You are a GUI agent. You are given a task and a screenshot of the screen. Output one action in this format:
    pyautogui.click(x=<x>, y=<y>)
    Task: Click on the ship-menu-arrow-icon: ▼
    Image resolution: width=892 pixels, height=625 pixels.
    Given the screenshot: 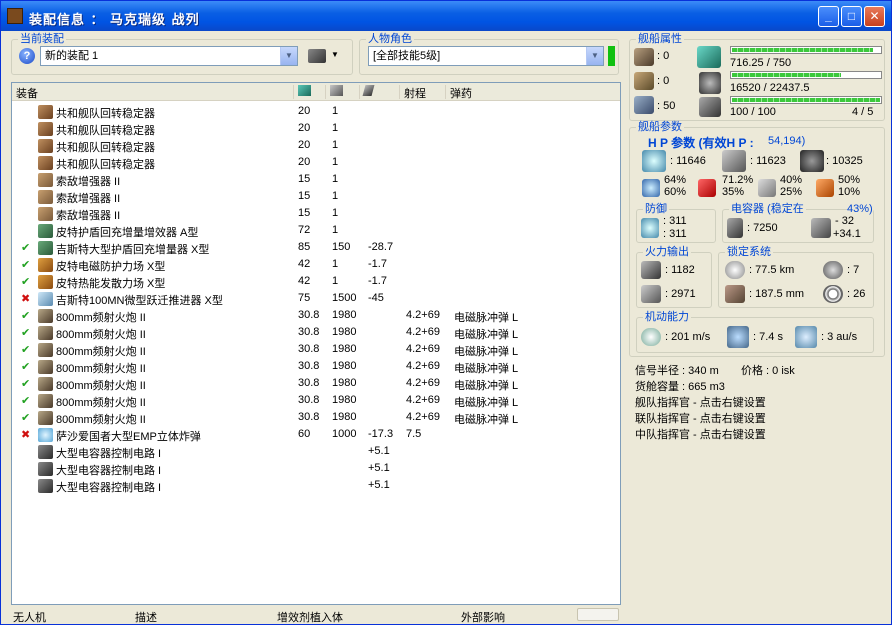 What is the action you would take?
    pyautogui.click(x=335, y=54)
    